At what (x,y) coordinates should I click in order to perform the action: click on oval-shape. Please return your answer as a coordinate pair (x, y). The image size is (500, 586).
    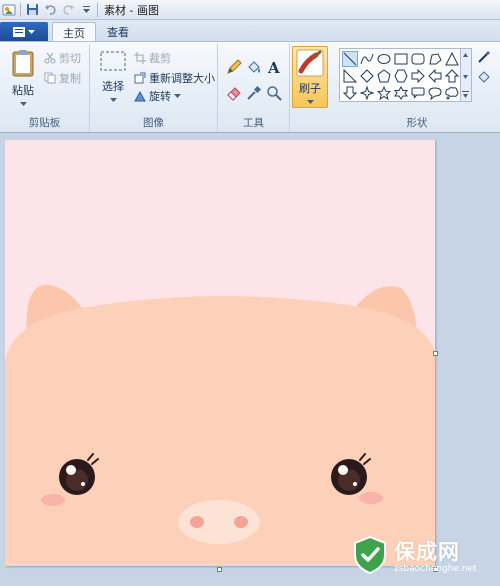
    Looking at the image, I should click on (384, 59).